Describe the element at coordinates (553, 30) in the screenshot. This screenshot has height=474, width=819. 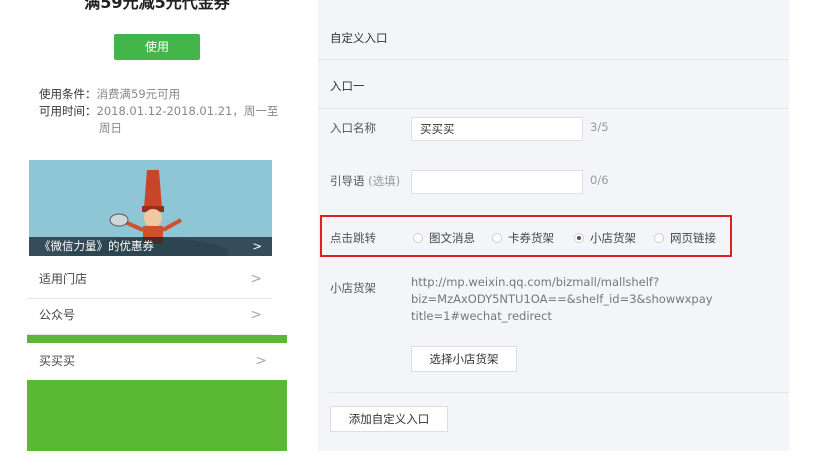
I see `section-header: 自定义入口` at that location.